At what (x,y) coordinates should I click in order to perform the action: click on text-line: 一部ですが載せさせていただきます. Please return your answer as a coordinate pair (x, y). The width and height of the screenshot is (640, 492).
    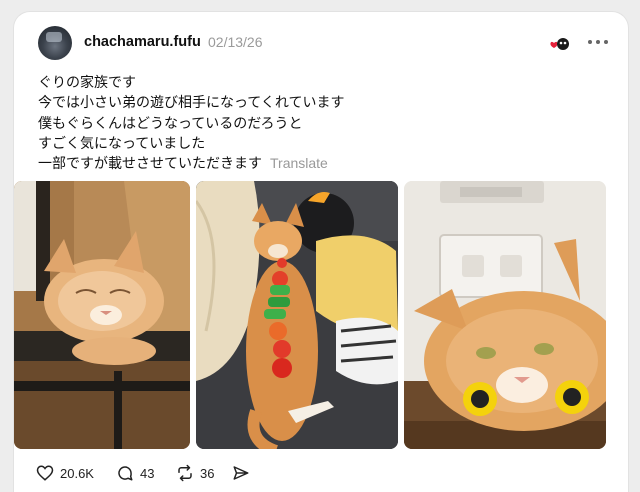
    Looking at the image, I should click on (150, 163).